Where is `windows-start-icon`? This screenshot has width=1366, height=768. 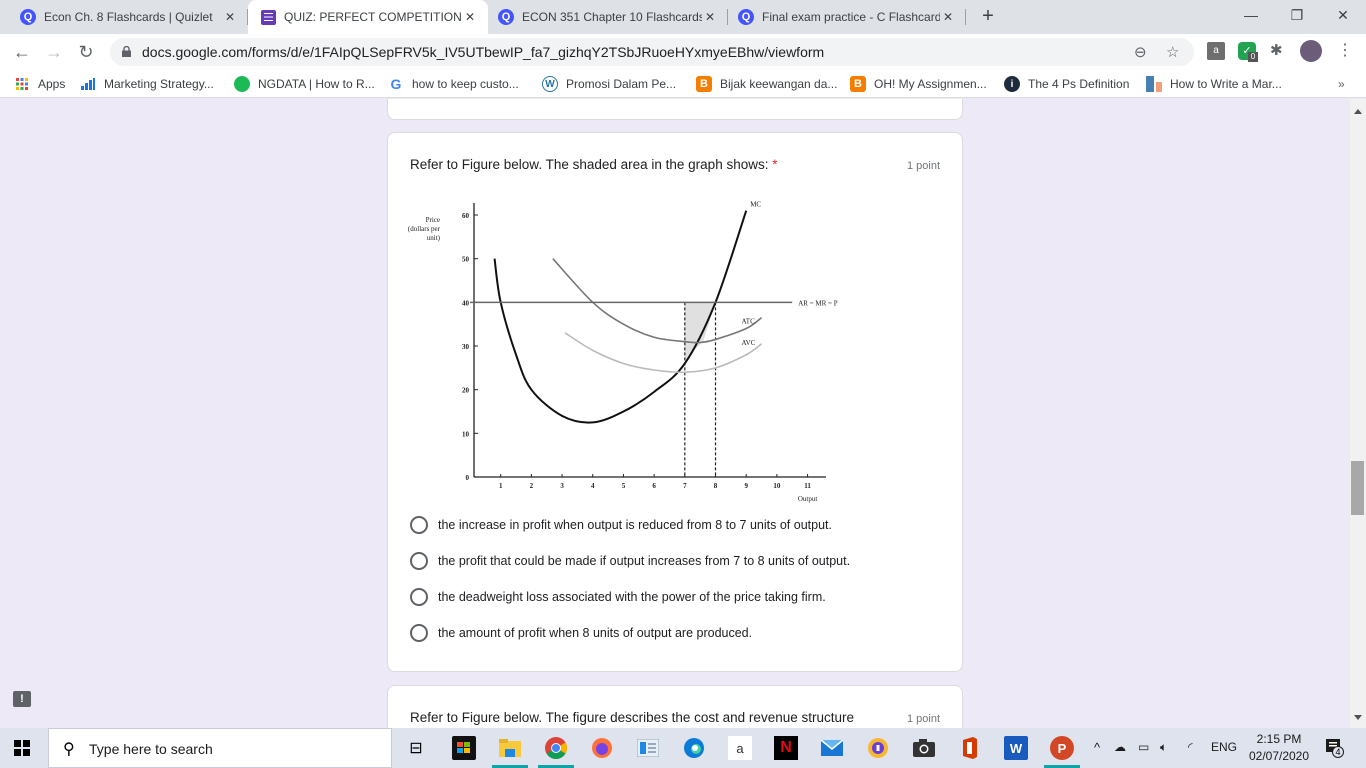 windows-start-icon is located at coordinates (22, 748).